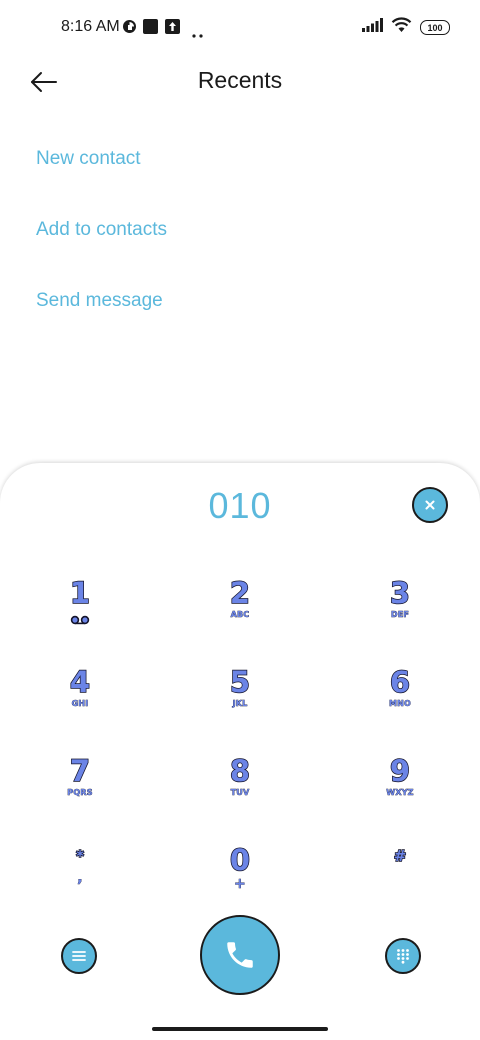 Image resolution: width=480 pixels, height=1040 pixels. What do you see at coordinates (79, 856) in the screenshot?
I see `key-digit: *` at bounding box center [79, 856].